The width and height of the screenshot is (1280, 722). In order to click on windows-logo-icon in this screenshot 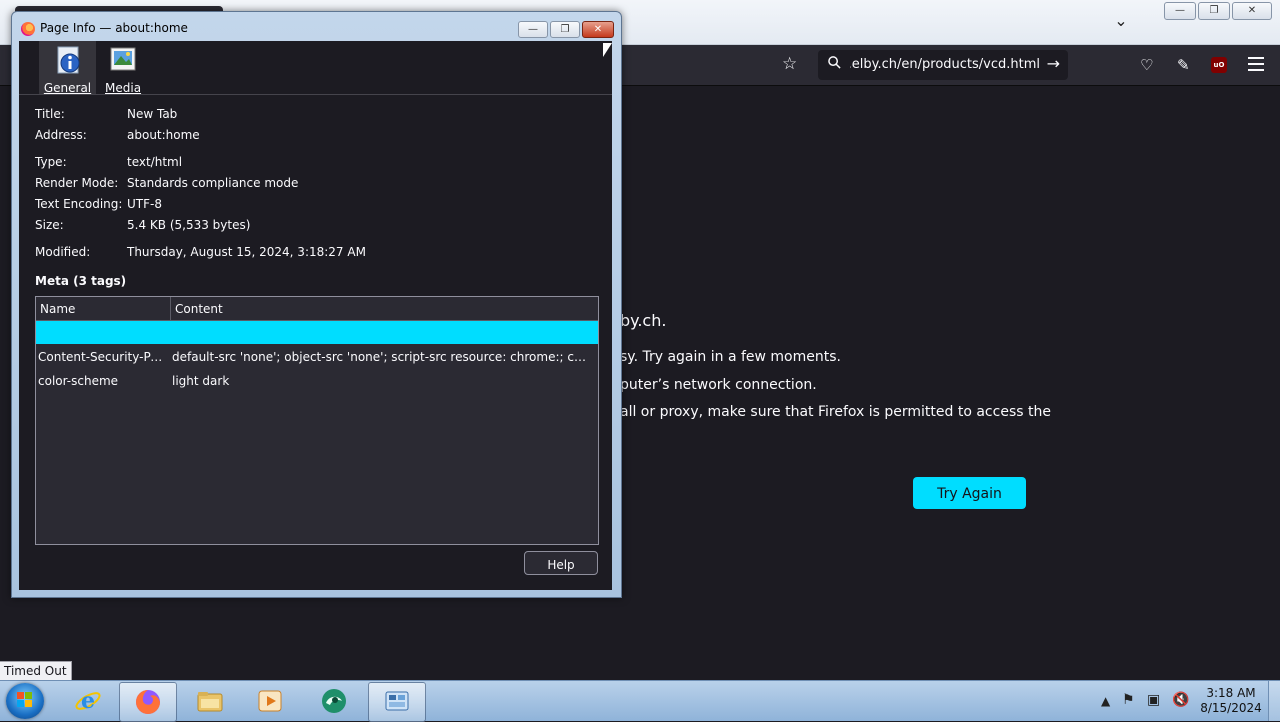, I will do `click(24, 699)`.